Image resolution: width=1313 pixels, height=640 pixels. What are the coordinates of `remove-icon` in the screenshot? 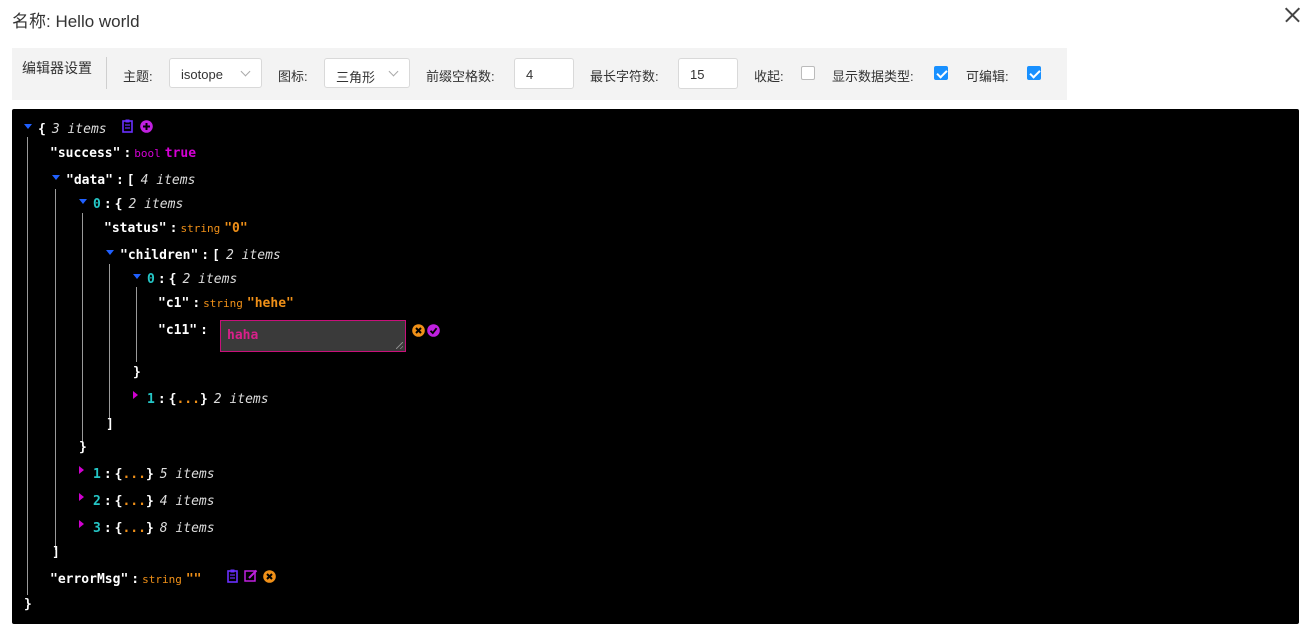 It's located at (269, 576).